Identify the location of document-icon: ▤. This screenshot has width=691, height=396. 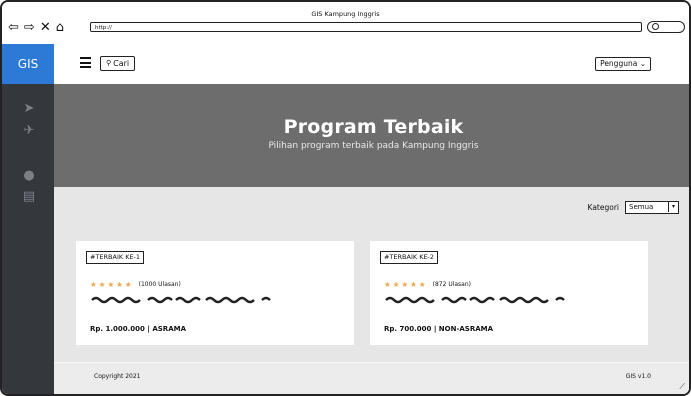
(29, 197).